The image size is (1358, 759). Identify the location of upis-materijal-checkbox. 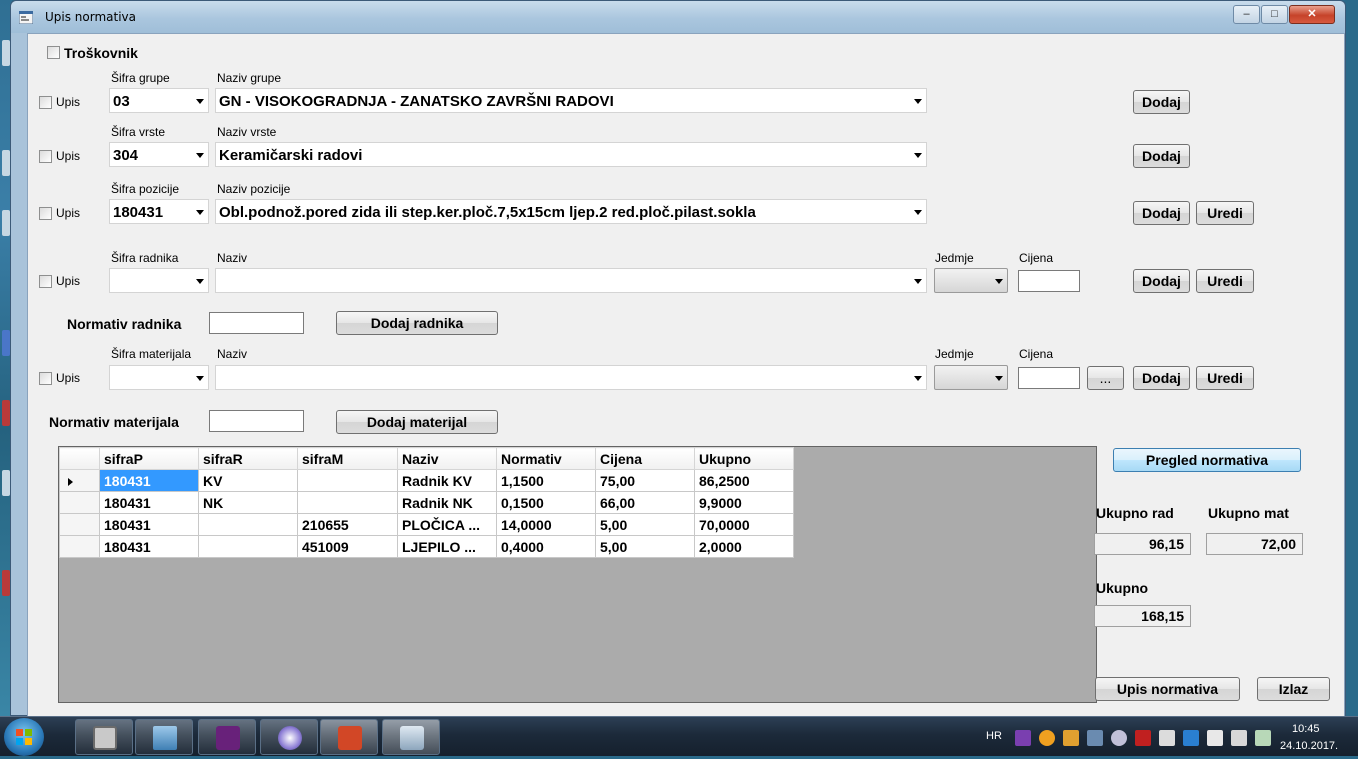
(45, 378).